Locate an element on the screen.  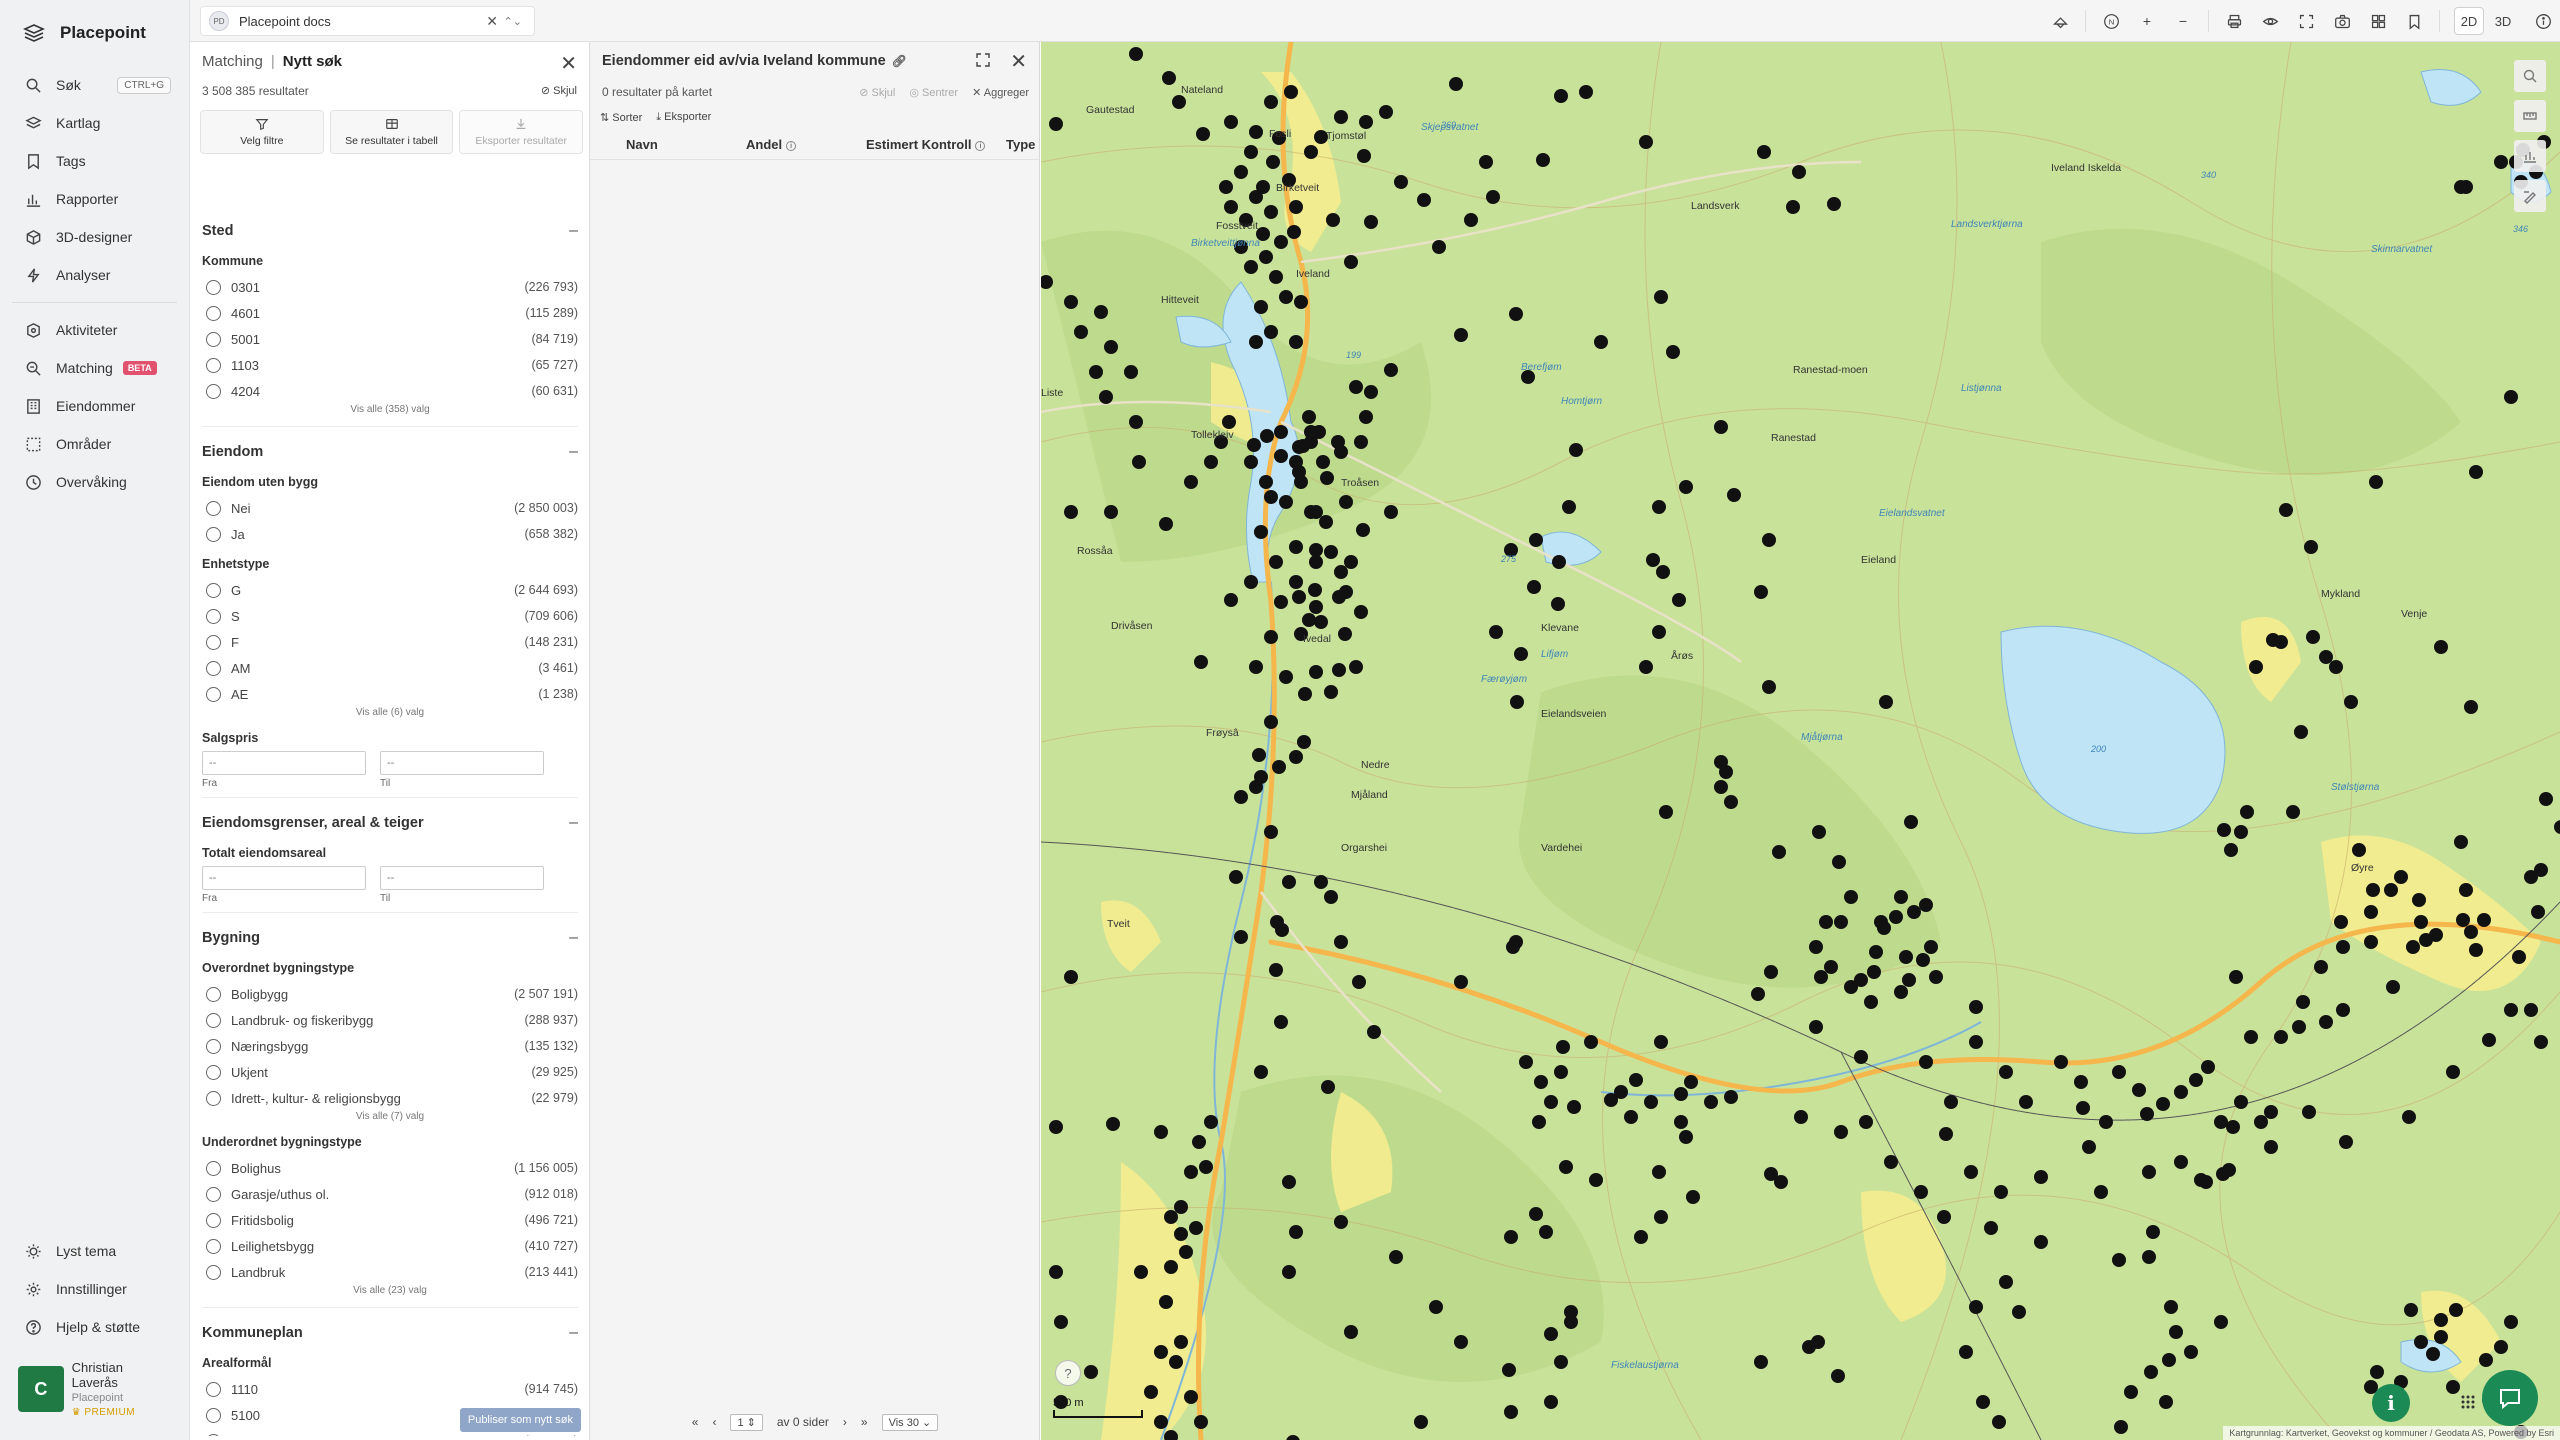
section-header: Eiendomsgrenser, areal & teiger – is located at coordinates (390, 821).